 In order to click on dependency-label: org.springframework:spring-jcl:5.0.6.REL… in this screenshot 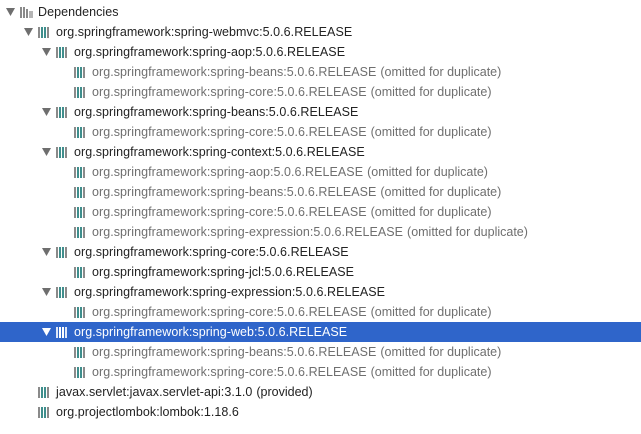, I will do `click(223, 272)`.